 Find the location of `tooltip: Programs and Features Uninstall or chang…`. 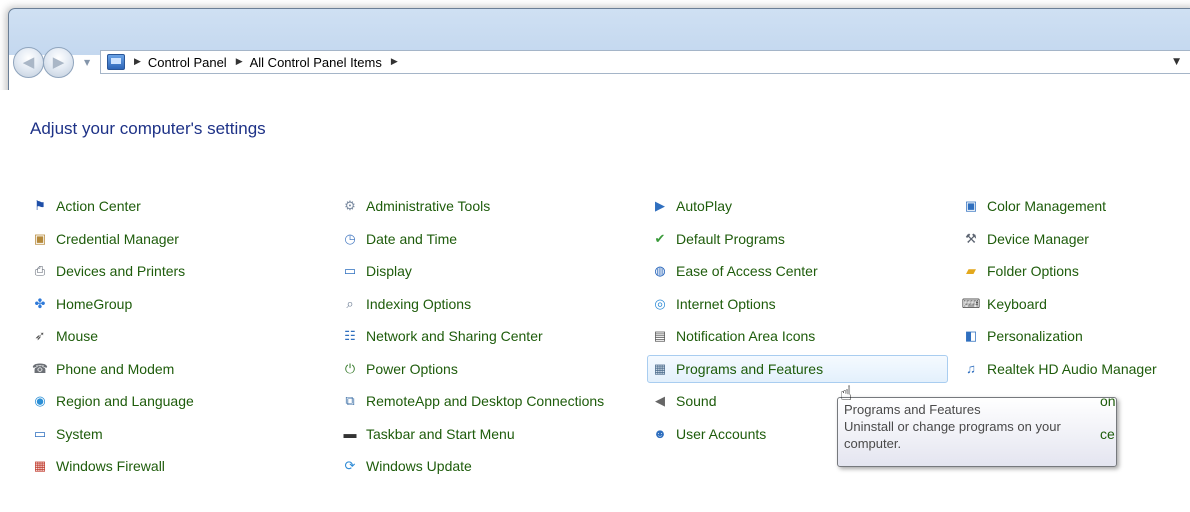

tooltip: Programs and Features Uninstall or chang… is located at coordinates (977, 432).